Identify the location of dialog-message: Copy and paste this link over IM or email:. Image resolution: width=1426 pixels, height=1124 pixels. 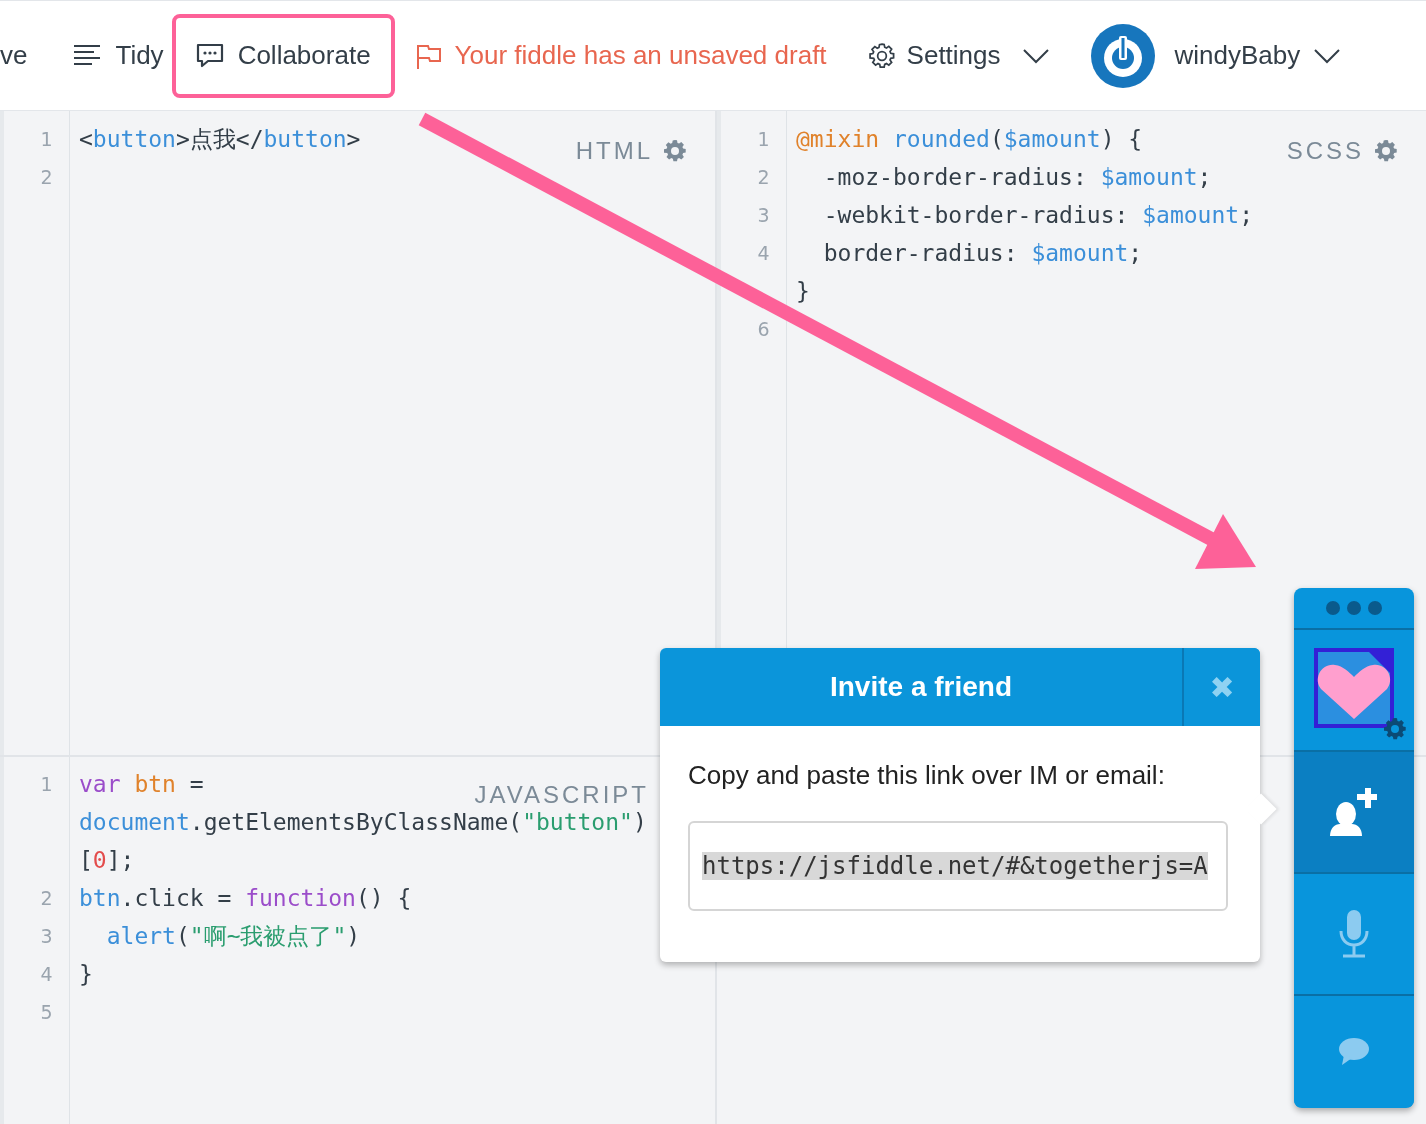
(927, 775).